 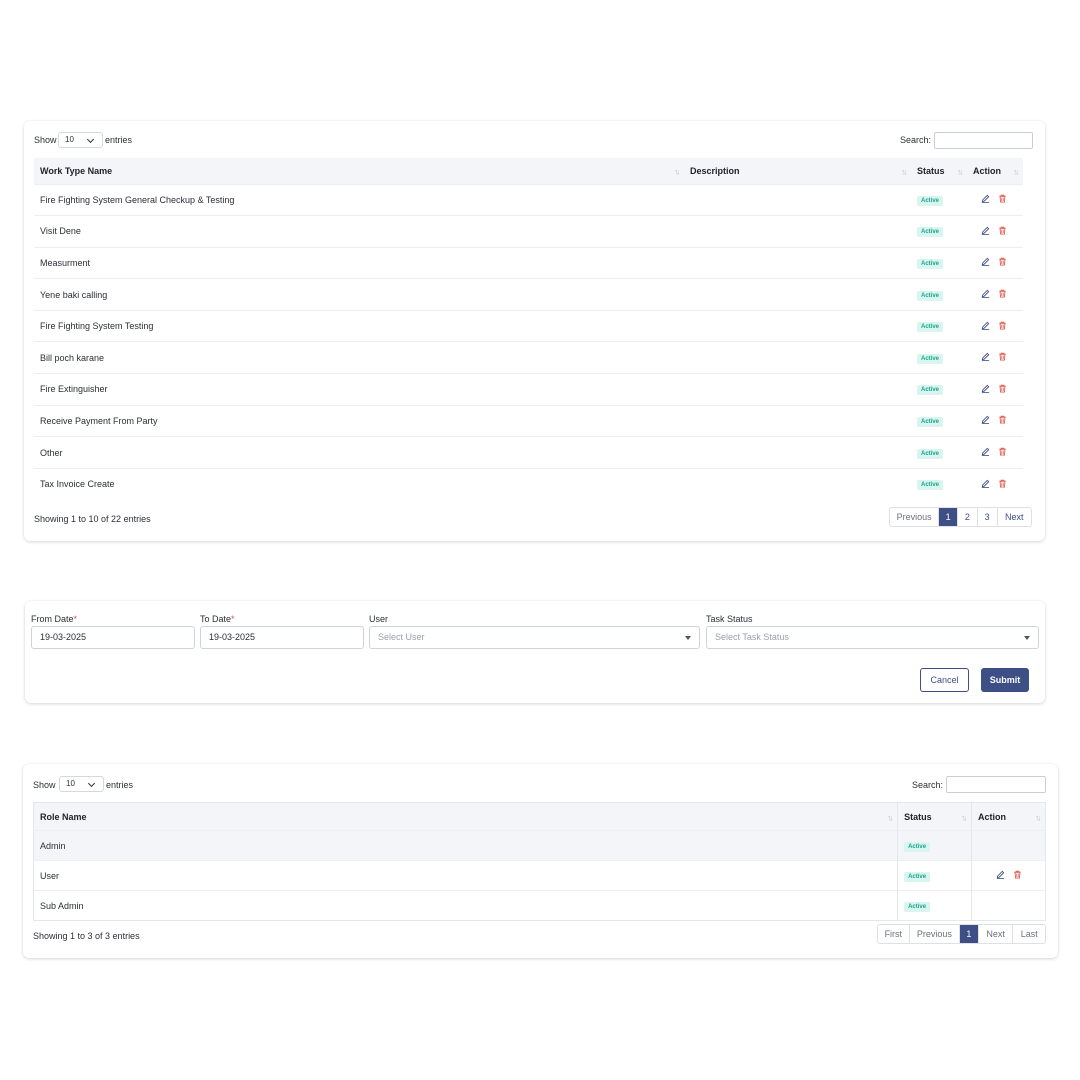 I want to click on search-label: Search:, so click(x=928, y=785).